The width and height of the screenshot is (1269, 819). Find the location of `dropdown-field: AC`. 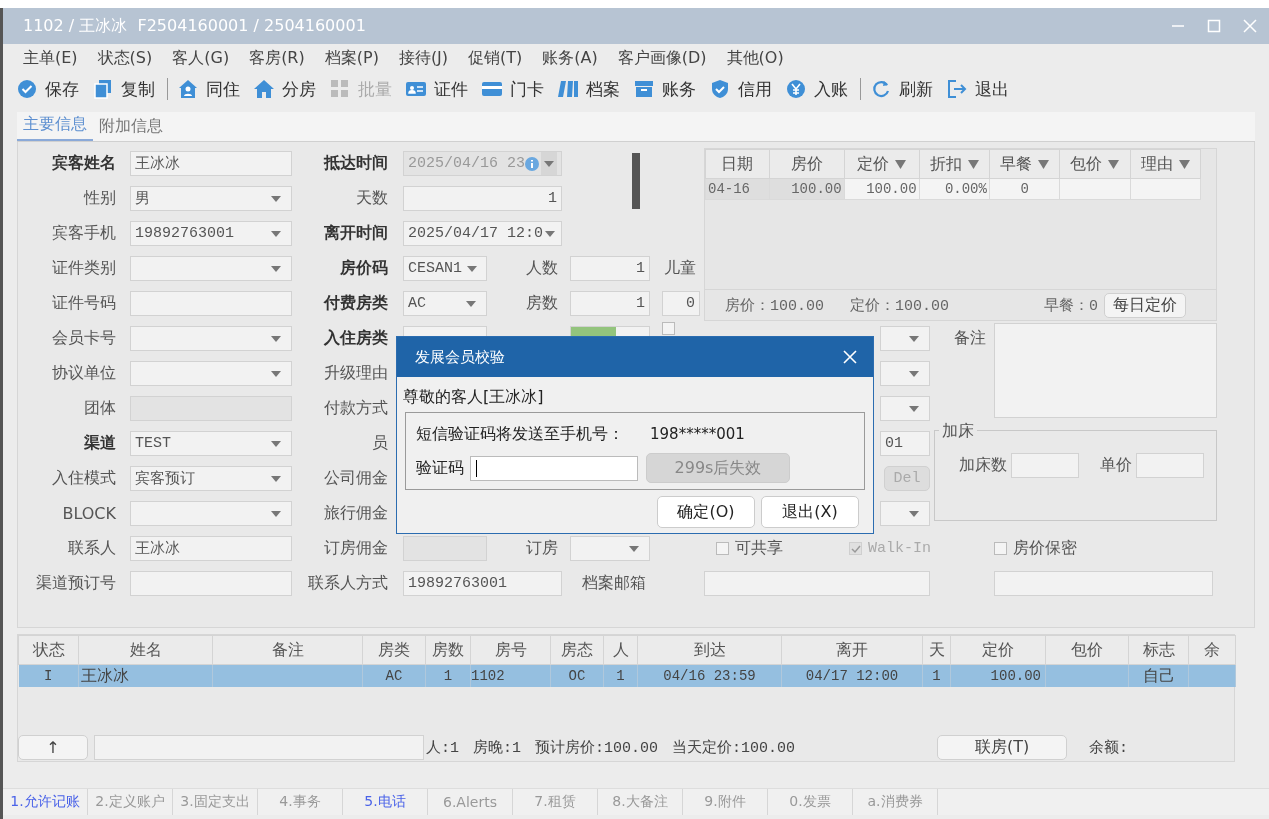

dropdown-field: AC is located at coordinates (445, 303).